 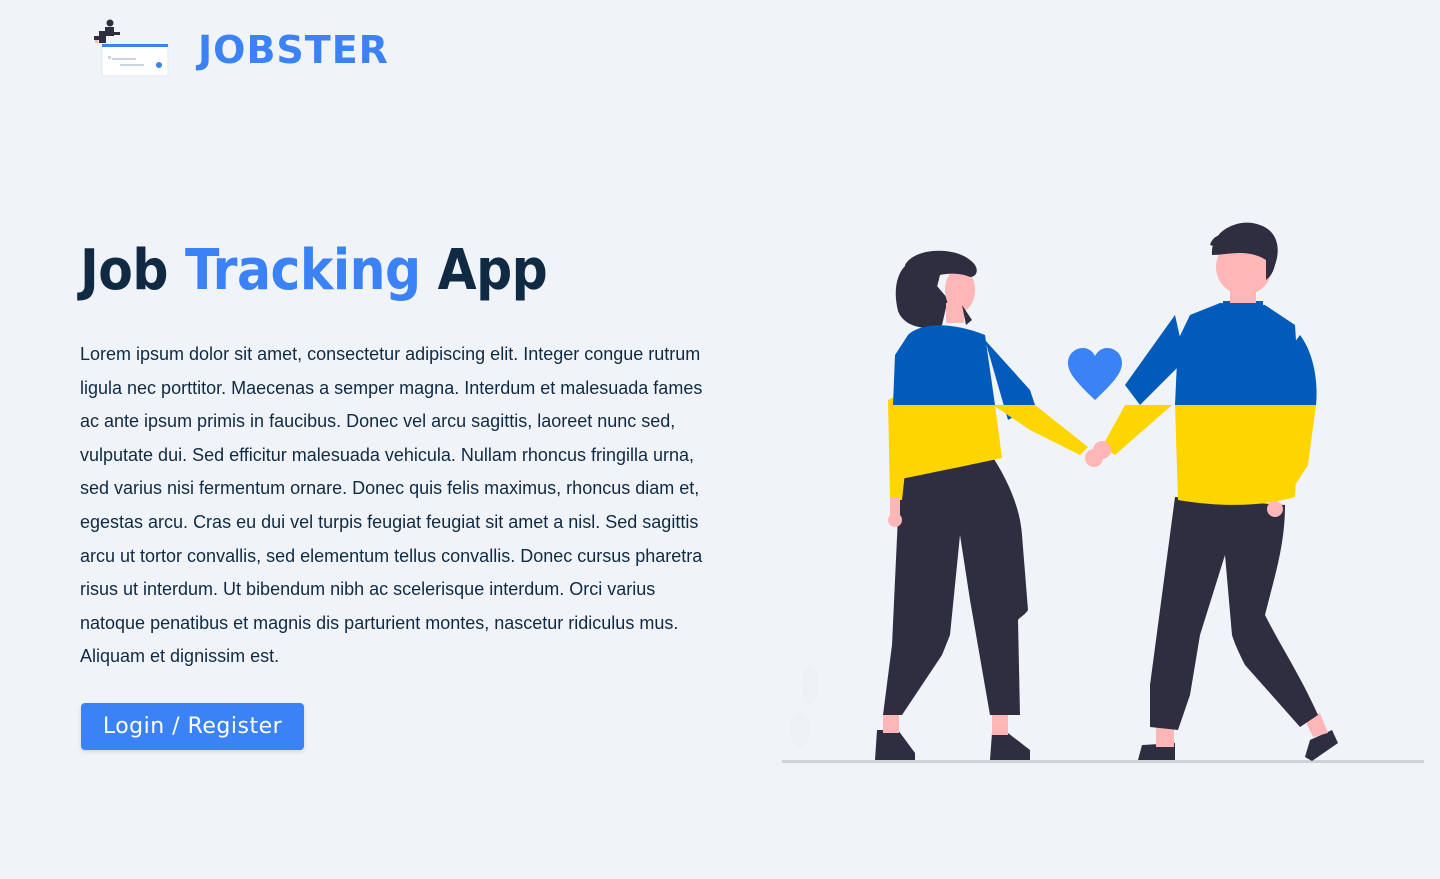 I want to click on logo-icon, so click(x=131, y=50).